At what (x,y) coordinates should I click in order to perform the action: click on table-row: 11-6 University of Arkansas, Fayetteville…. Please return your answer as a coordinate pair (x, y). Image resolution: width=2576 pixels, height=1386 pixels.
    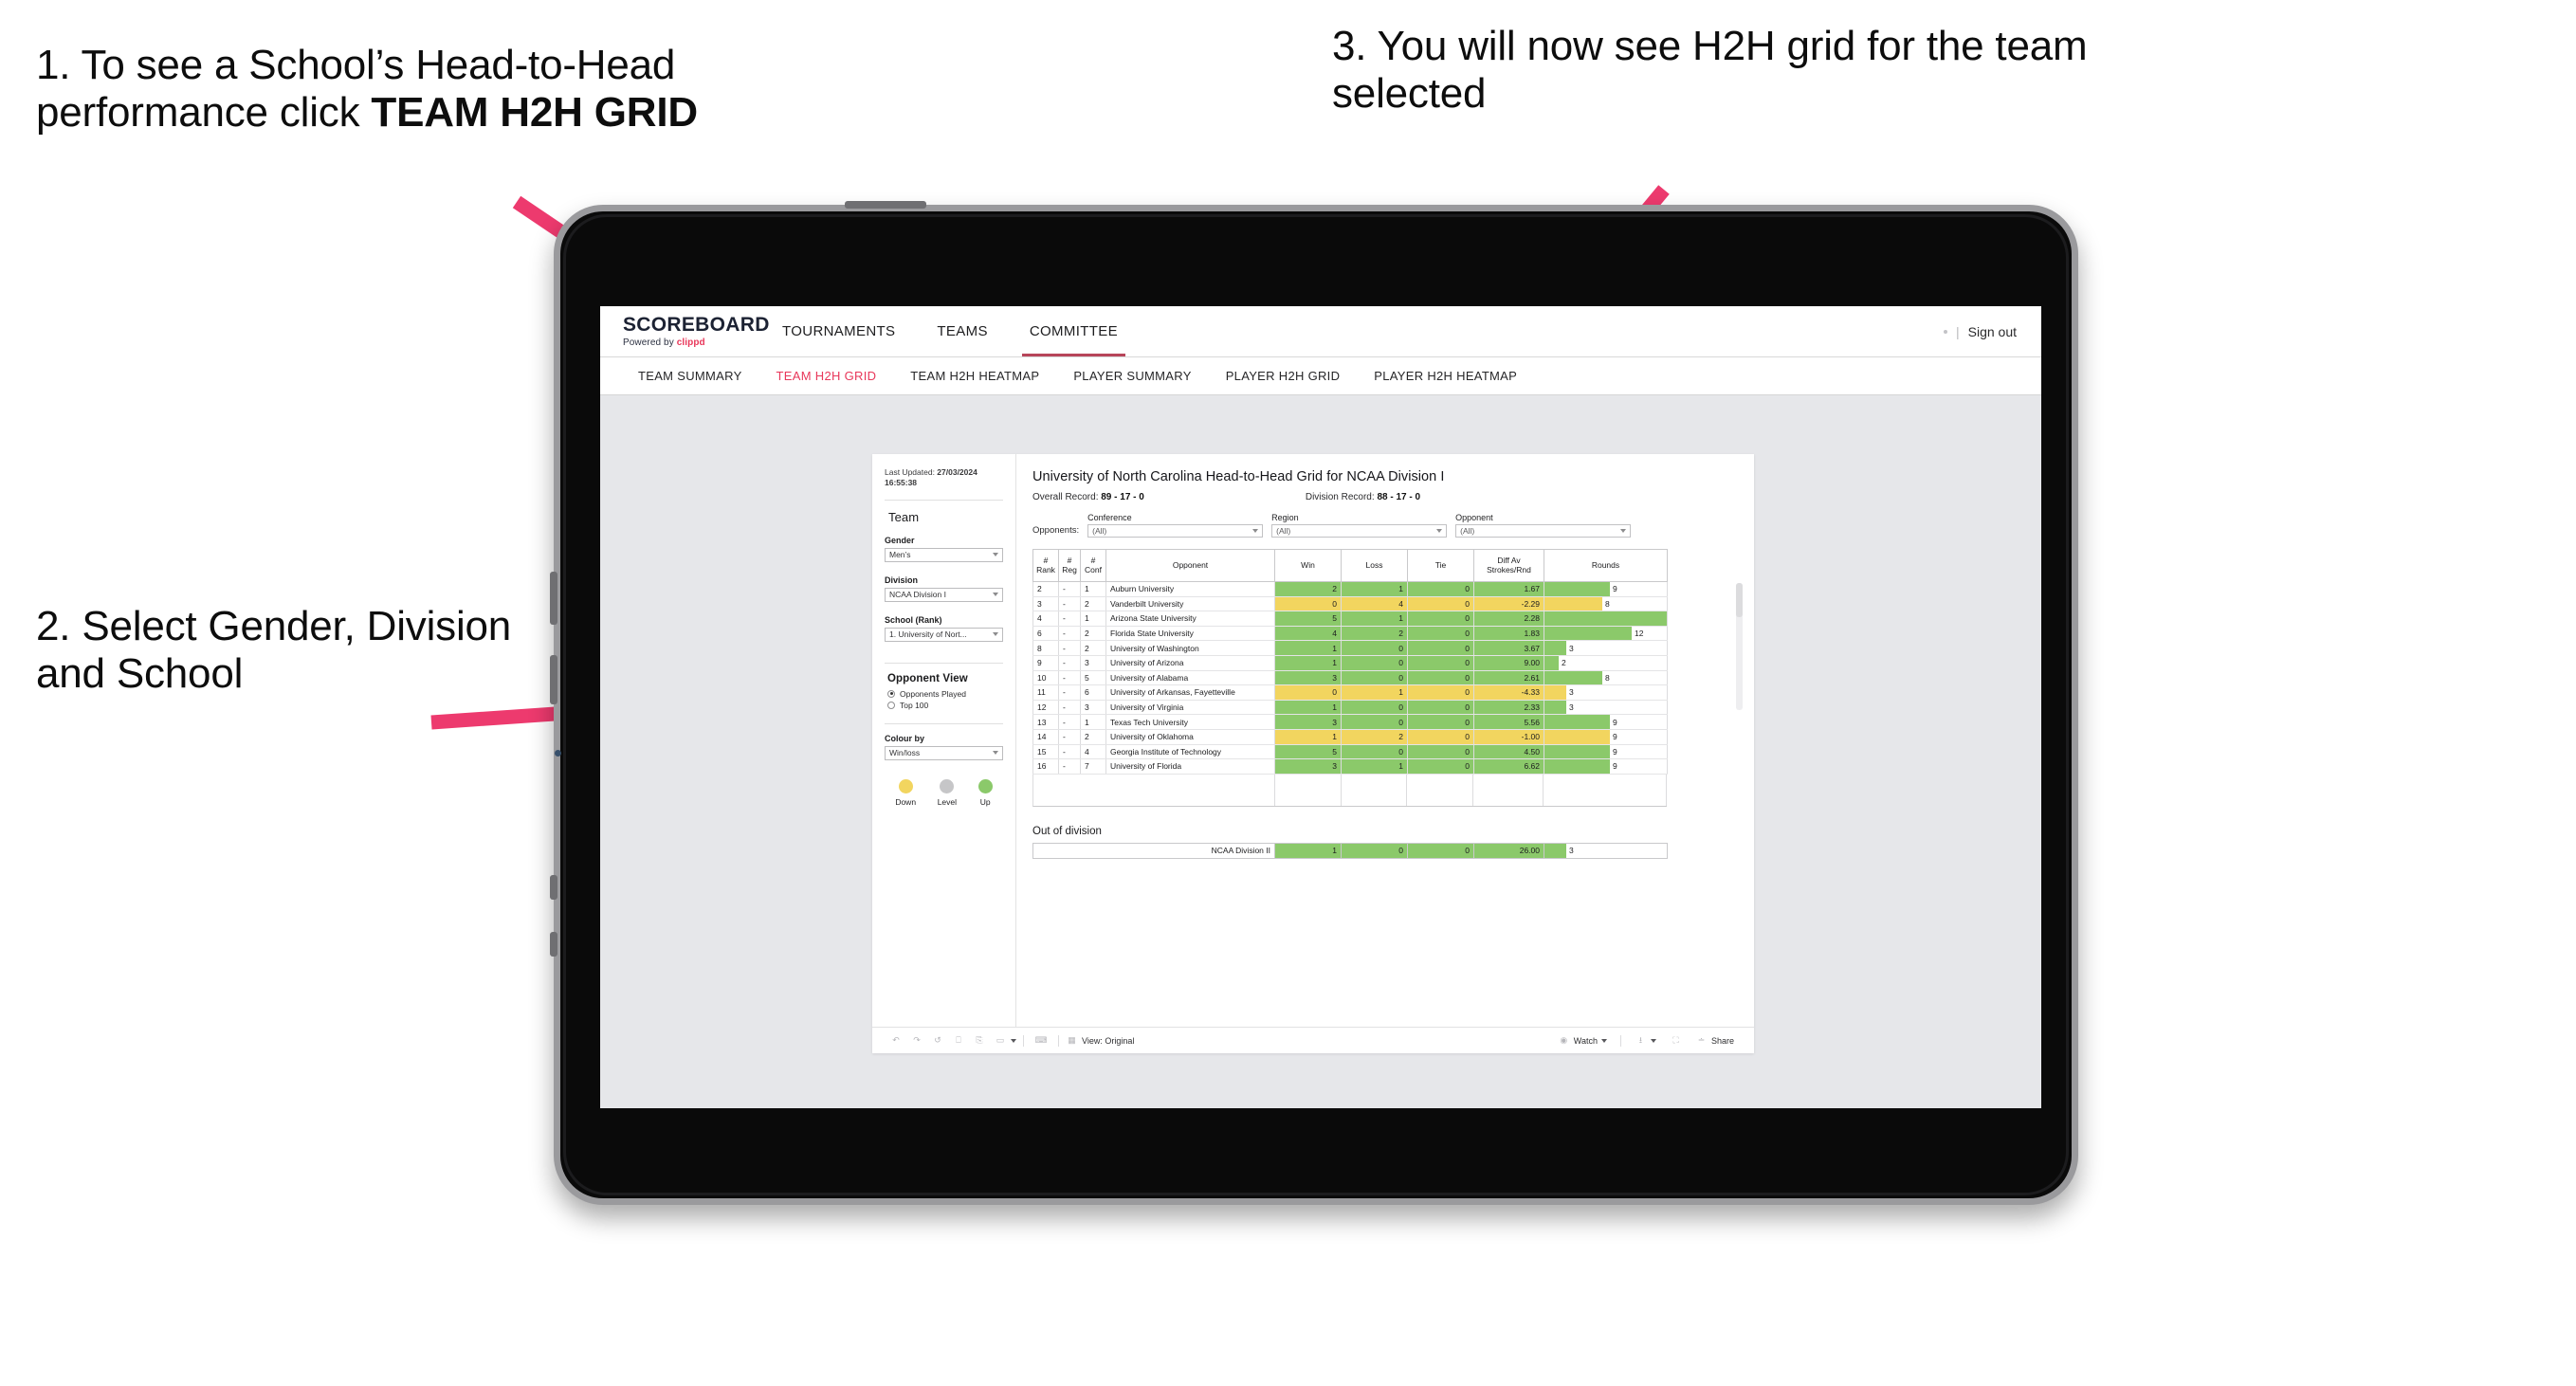
    Looking at the image, I should click on (1350, 692).